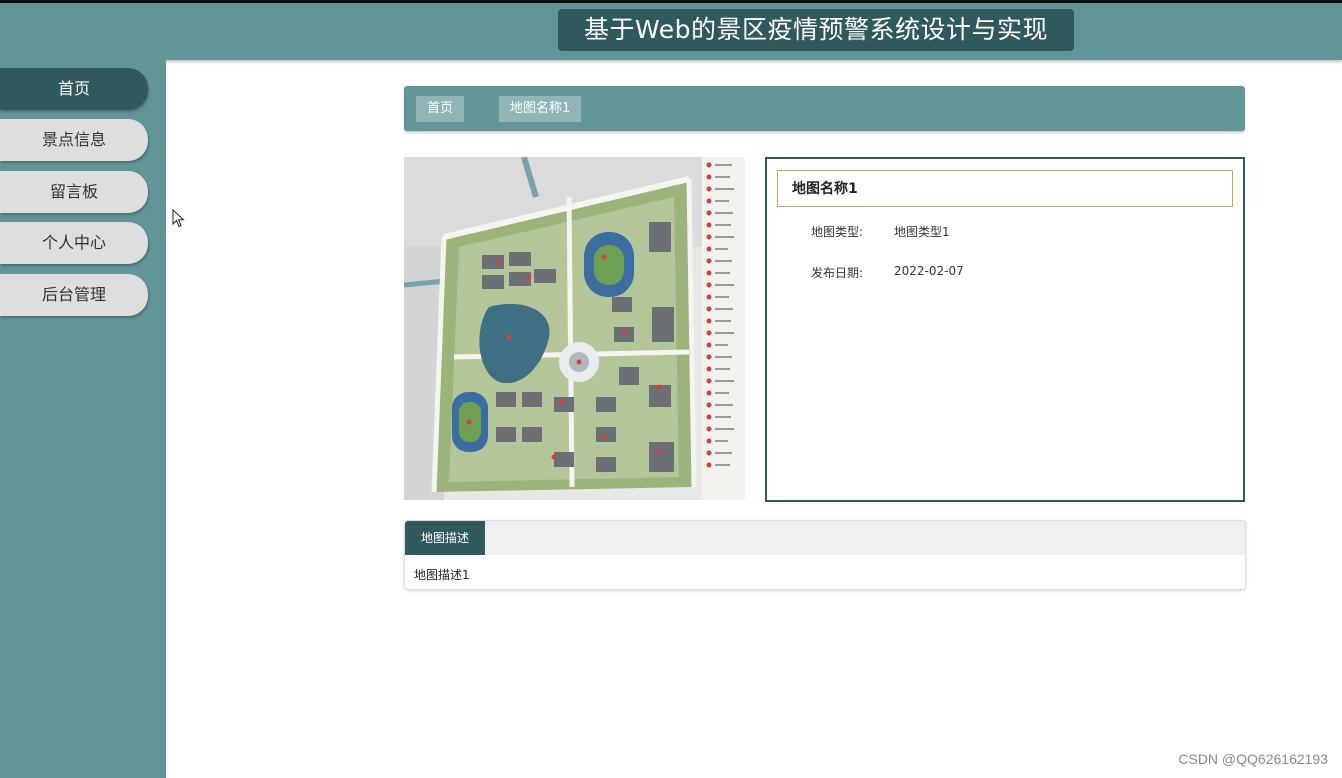 This screenshot has width=1342, height=778. Describe the element at coordinates (825, 538) in the screenshot. I see `description-tabbar: 地图描述` at that location.